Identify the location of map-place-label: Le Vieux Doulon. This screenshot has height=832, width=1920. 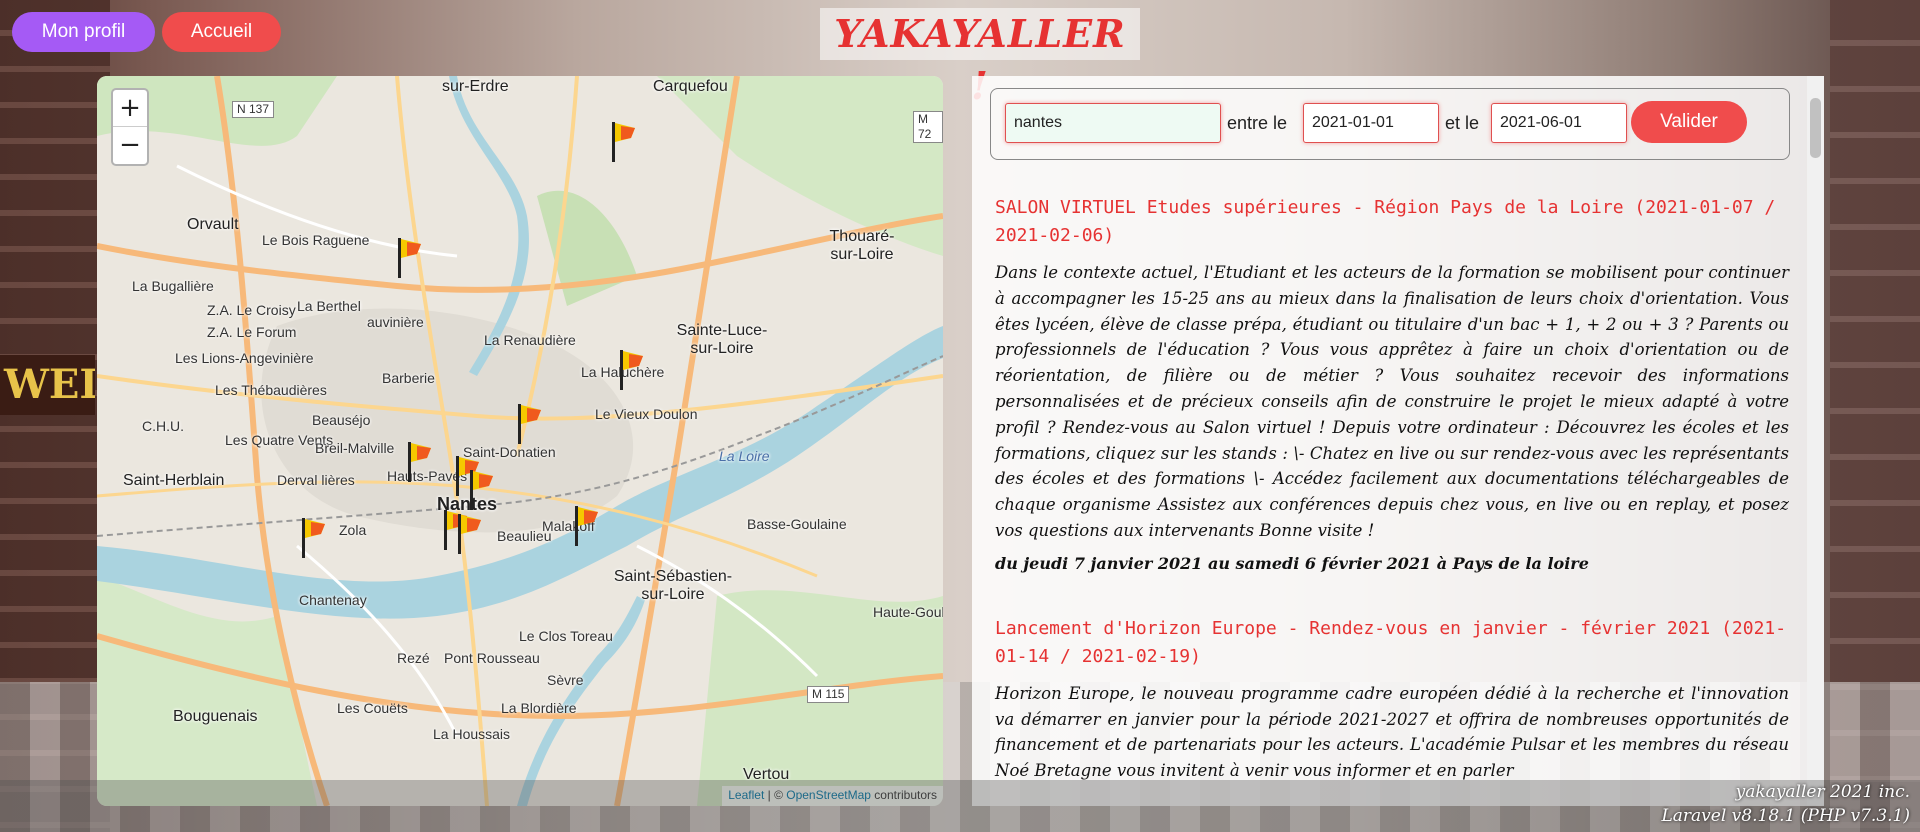
(646, 414).